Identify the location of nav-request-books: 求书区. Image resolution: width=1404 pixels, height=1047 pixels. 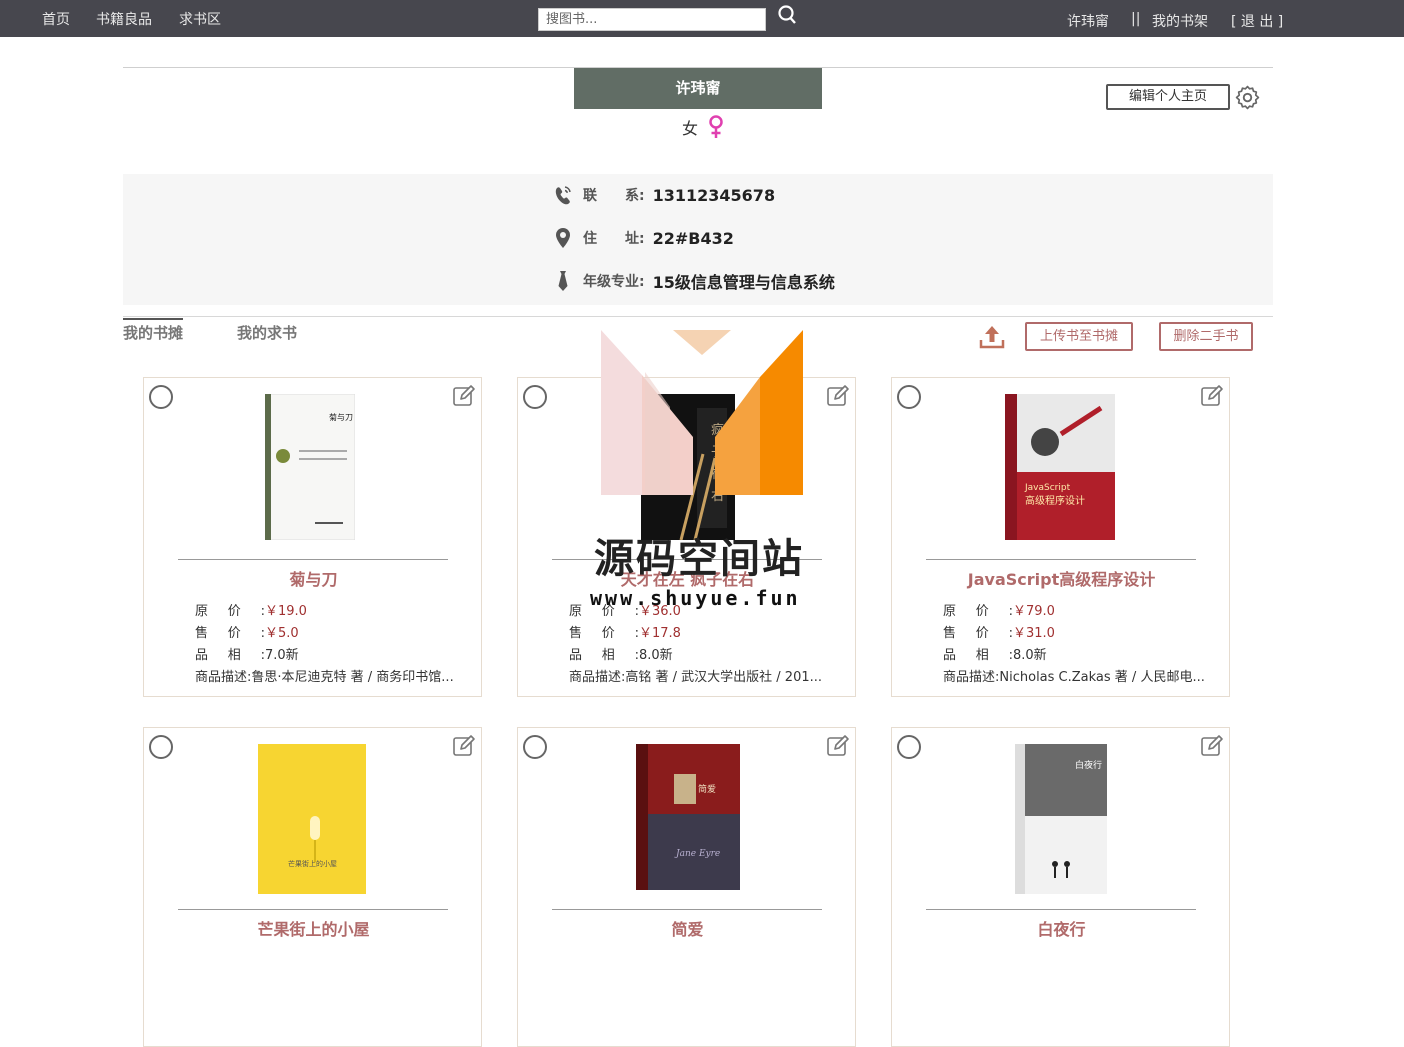
(200, 19).